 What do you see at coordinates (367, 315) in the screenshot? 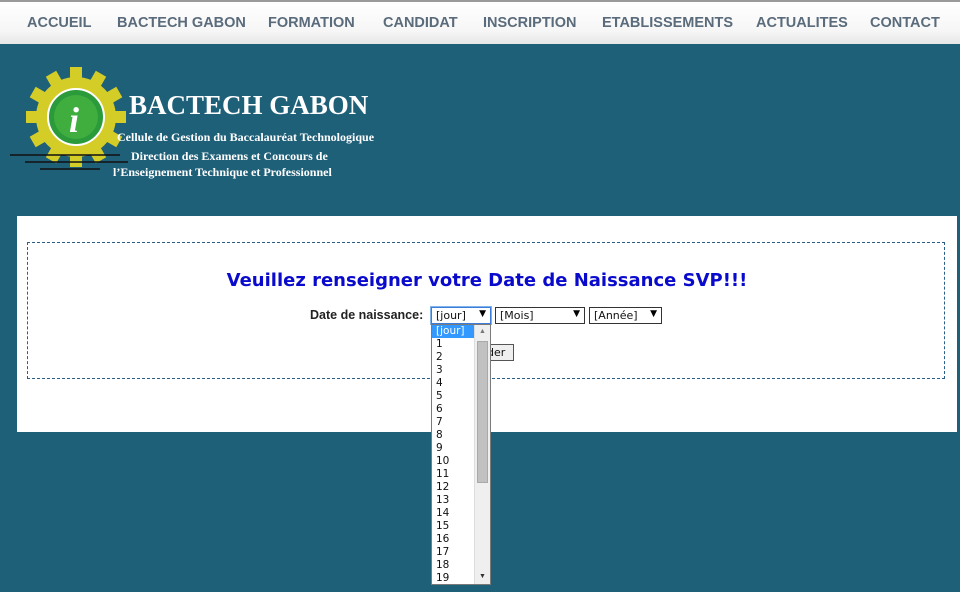
I see `dob-label: Date de naissance:` at bounding box center [367, 315].